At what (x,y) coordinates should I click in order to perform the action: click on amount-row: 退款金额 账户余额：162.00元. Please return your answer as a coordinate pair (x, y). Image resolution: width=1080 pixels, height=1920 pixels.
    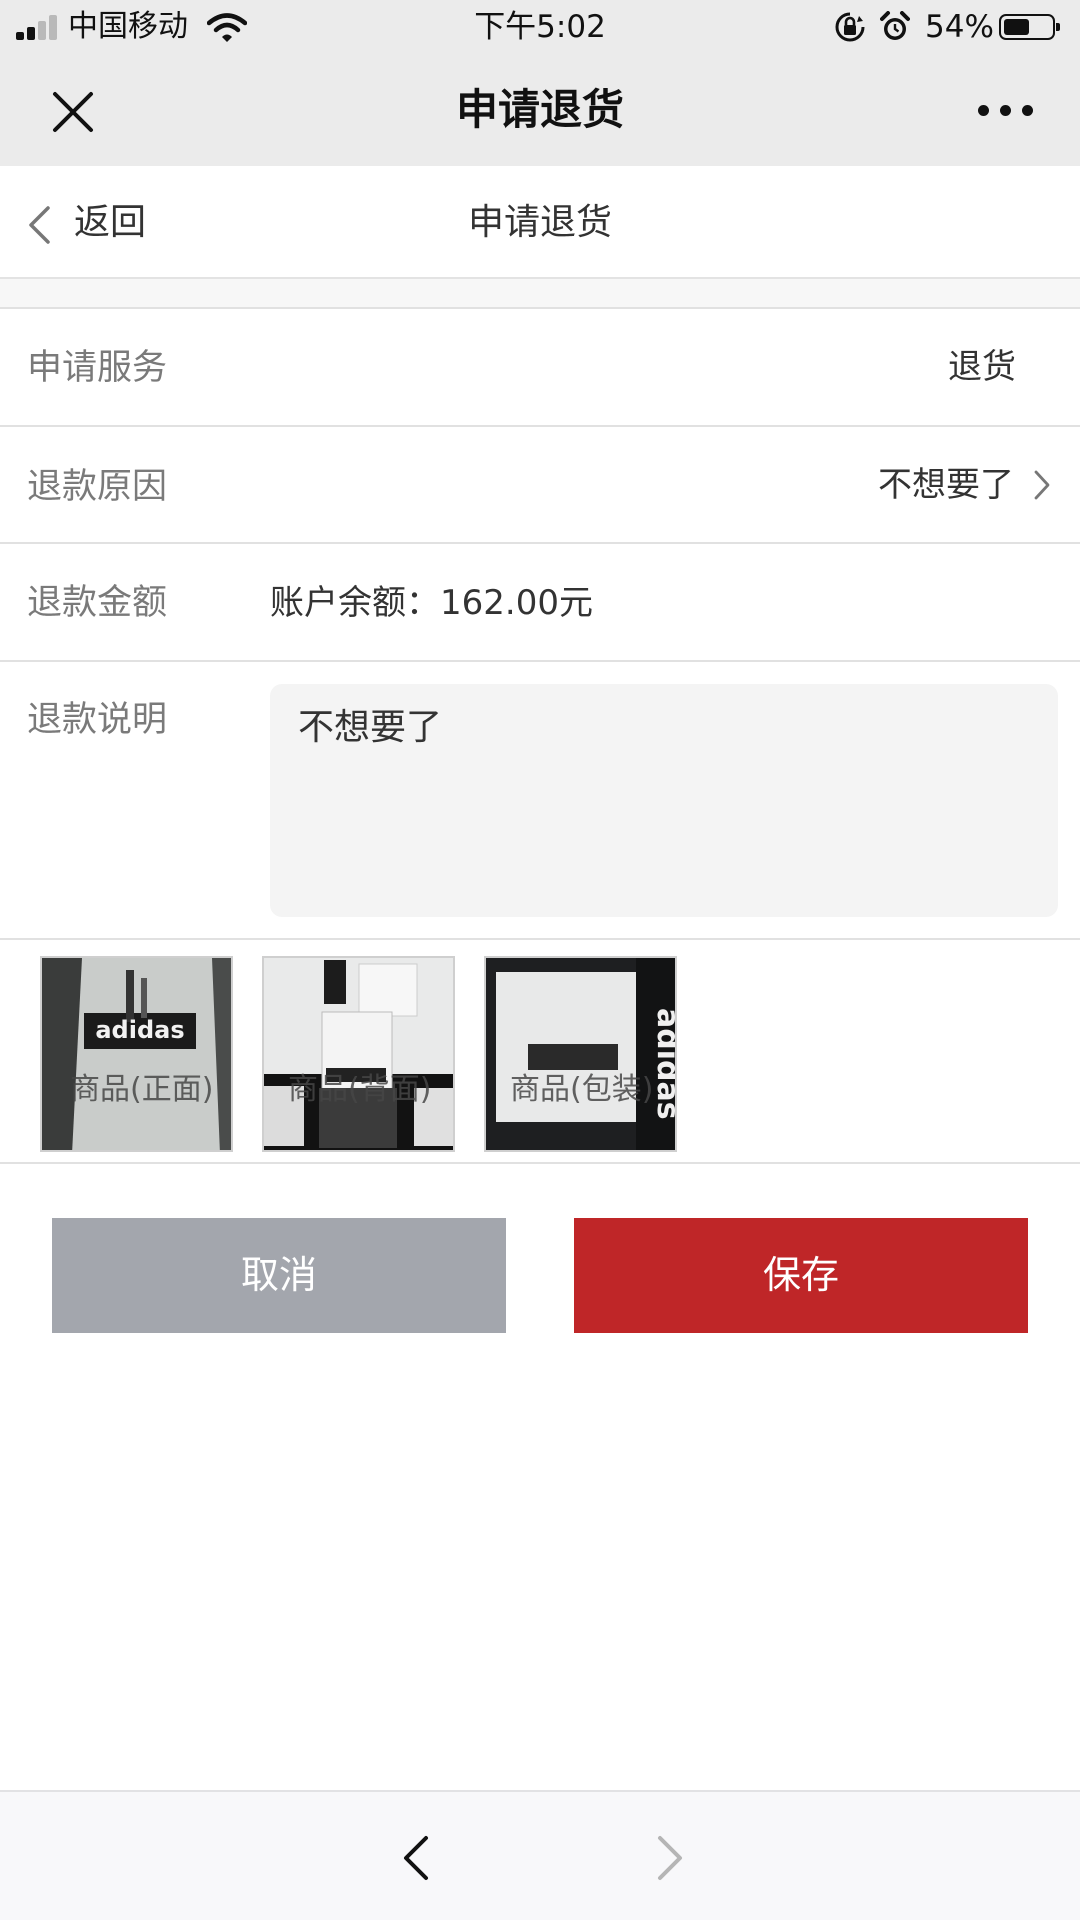
    Looking at the image, I should click on (540, 603).